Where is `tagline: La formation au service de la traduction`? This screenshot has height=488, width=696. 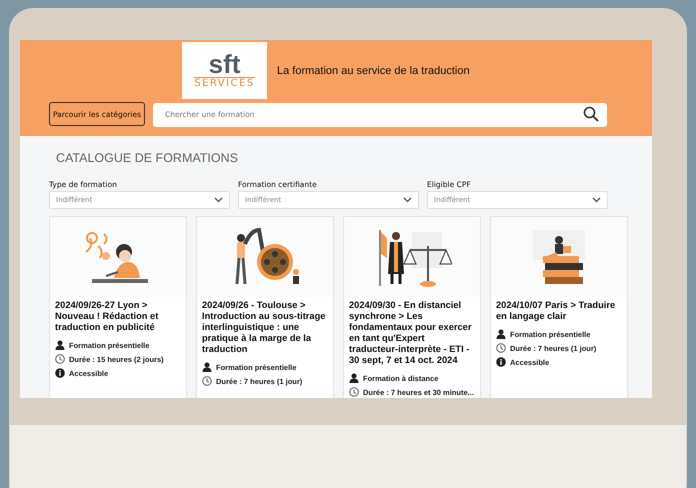 tagline: La formation au service de la traduction is located at coordinates (373, 70).